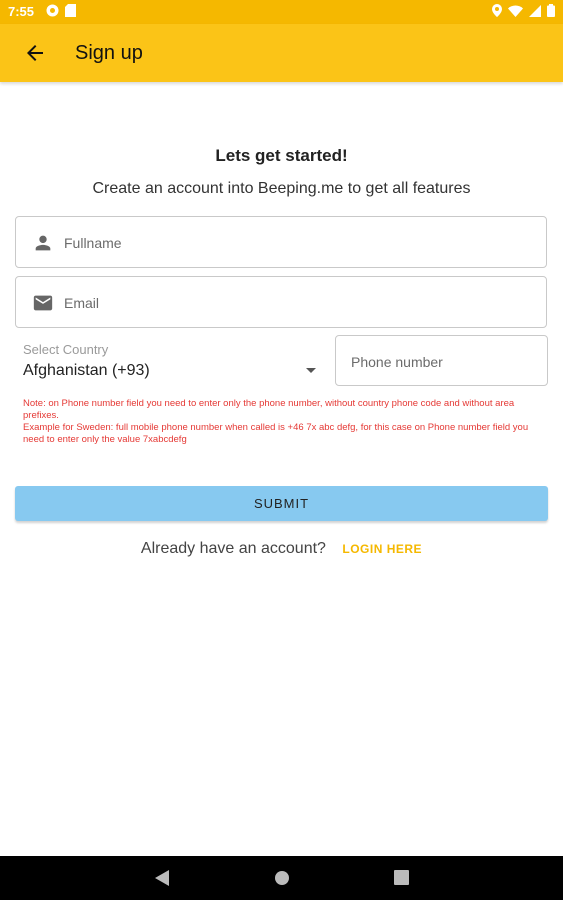 This screenshot has height=900, width=563. I want to click on email-input, so click(299, 303).